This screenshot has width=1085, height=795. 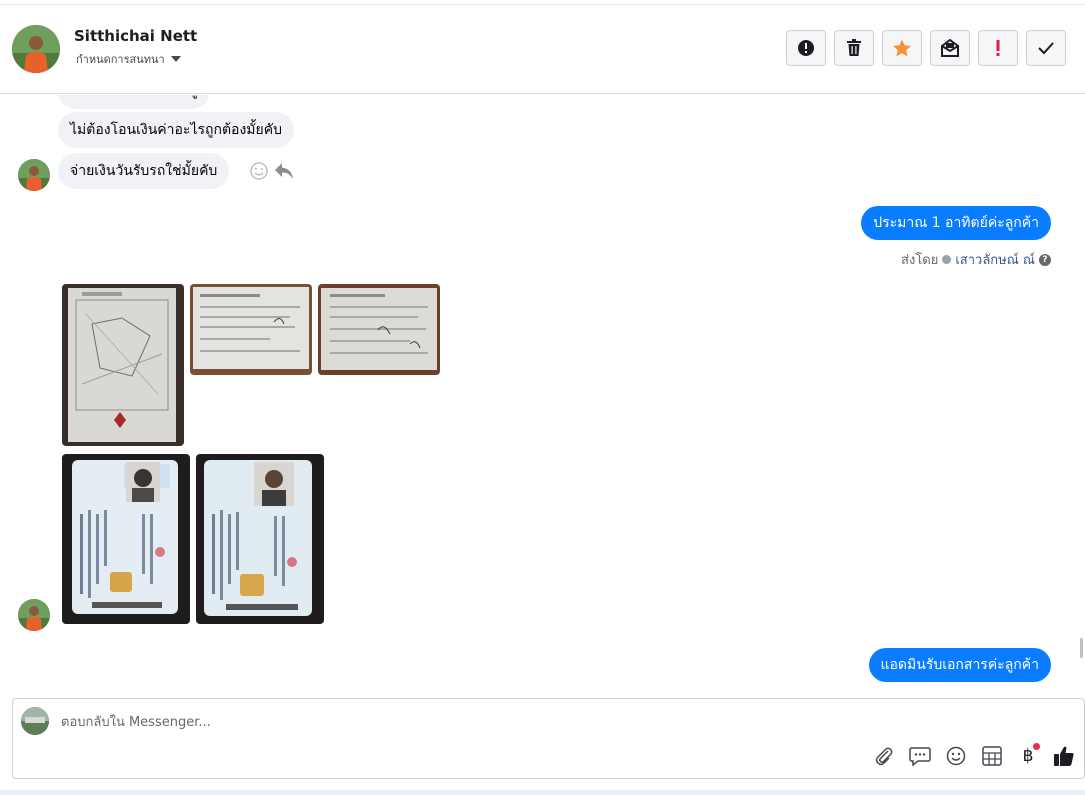 I want to click on payment-button: ฿, so click(x=1028, y=756).